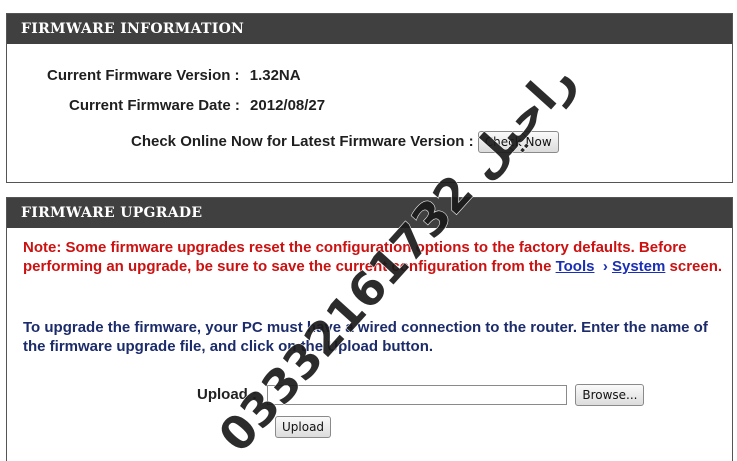  Describe the element at coordinates (154, 105) in the screenshot. I see `current-date-label: Current Firmware Date :` at that location.